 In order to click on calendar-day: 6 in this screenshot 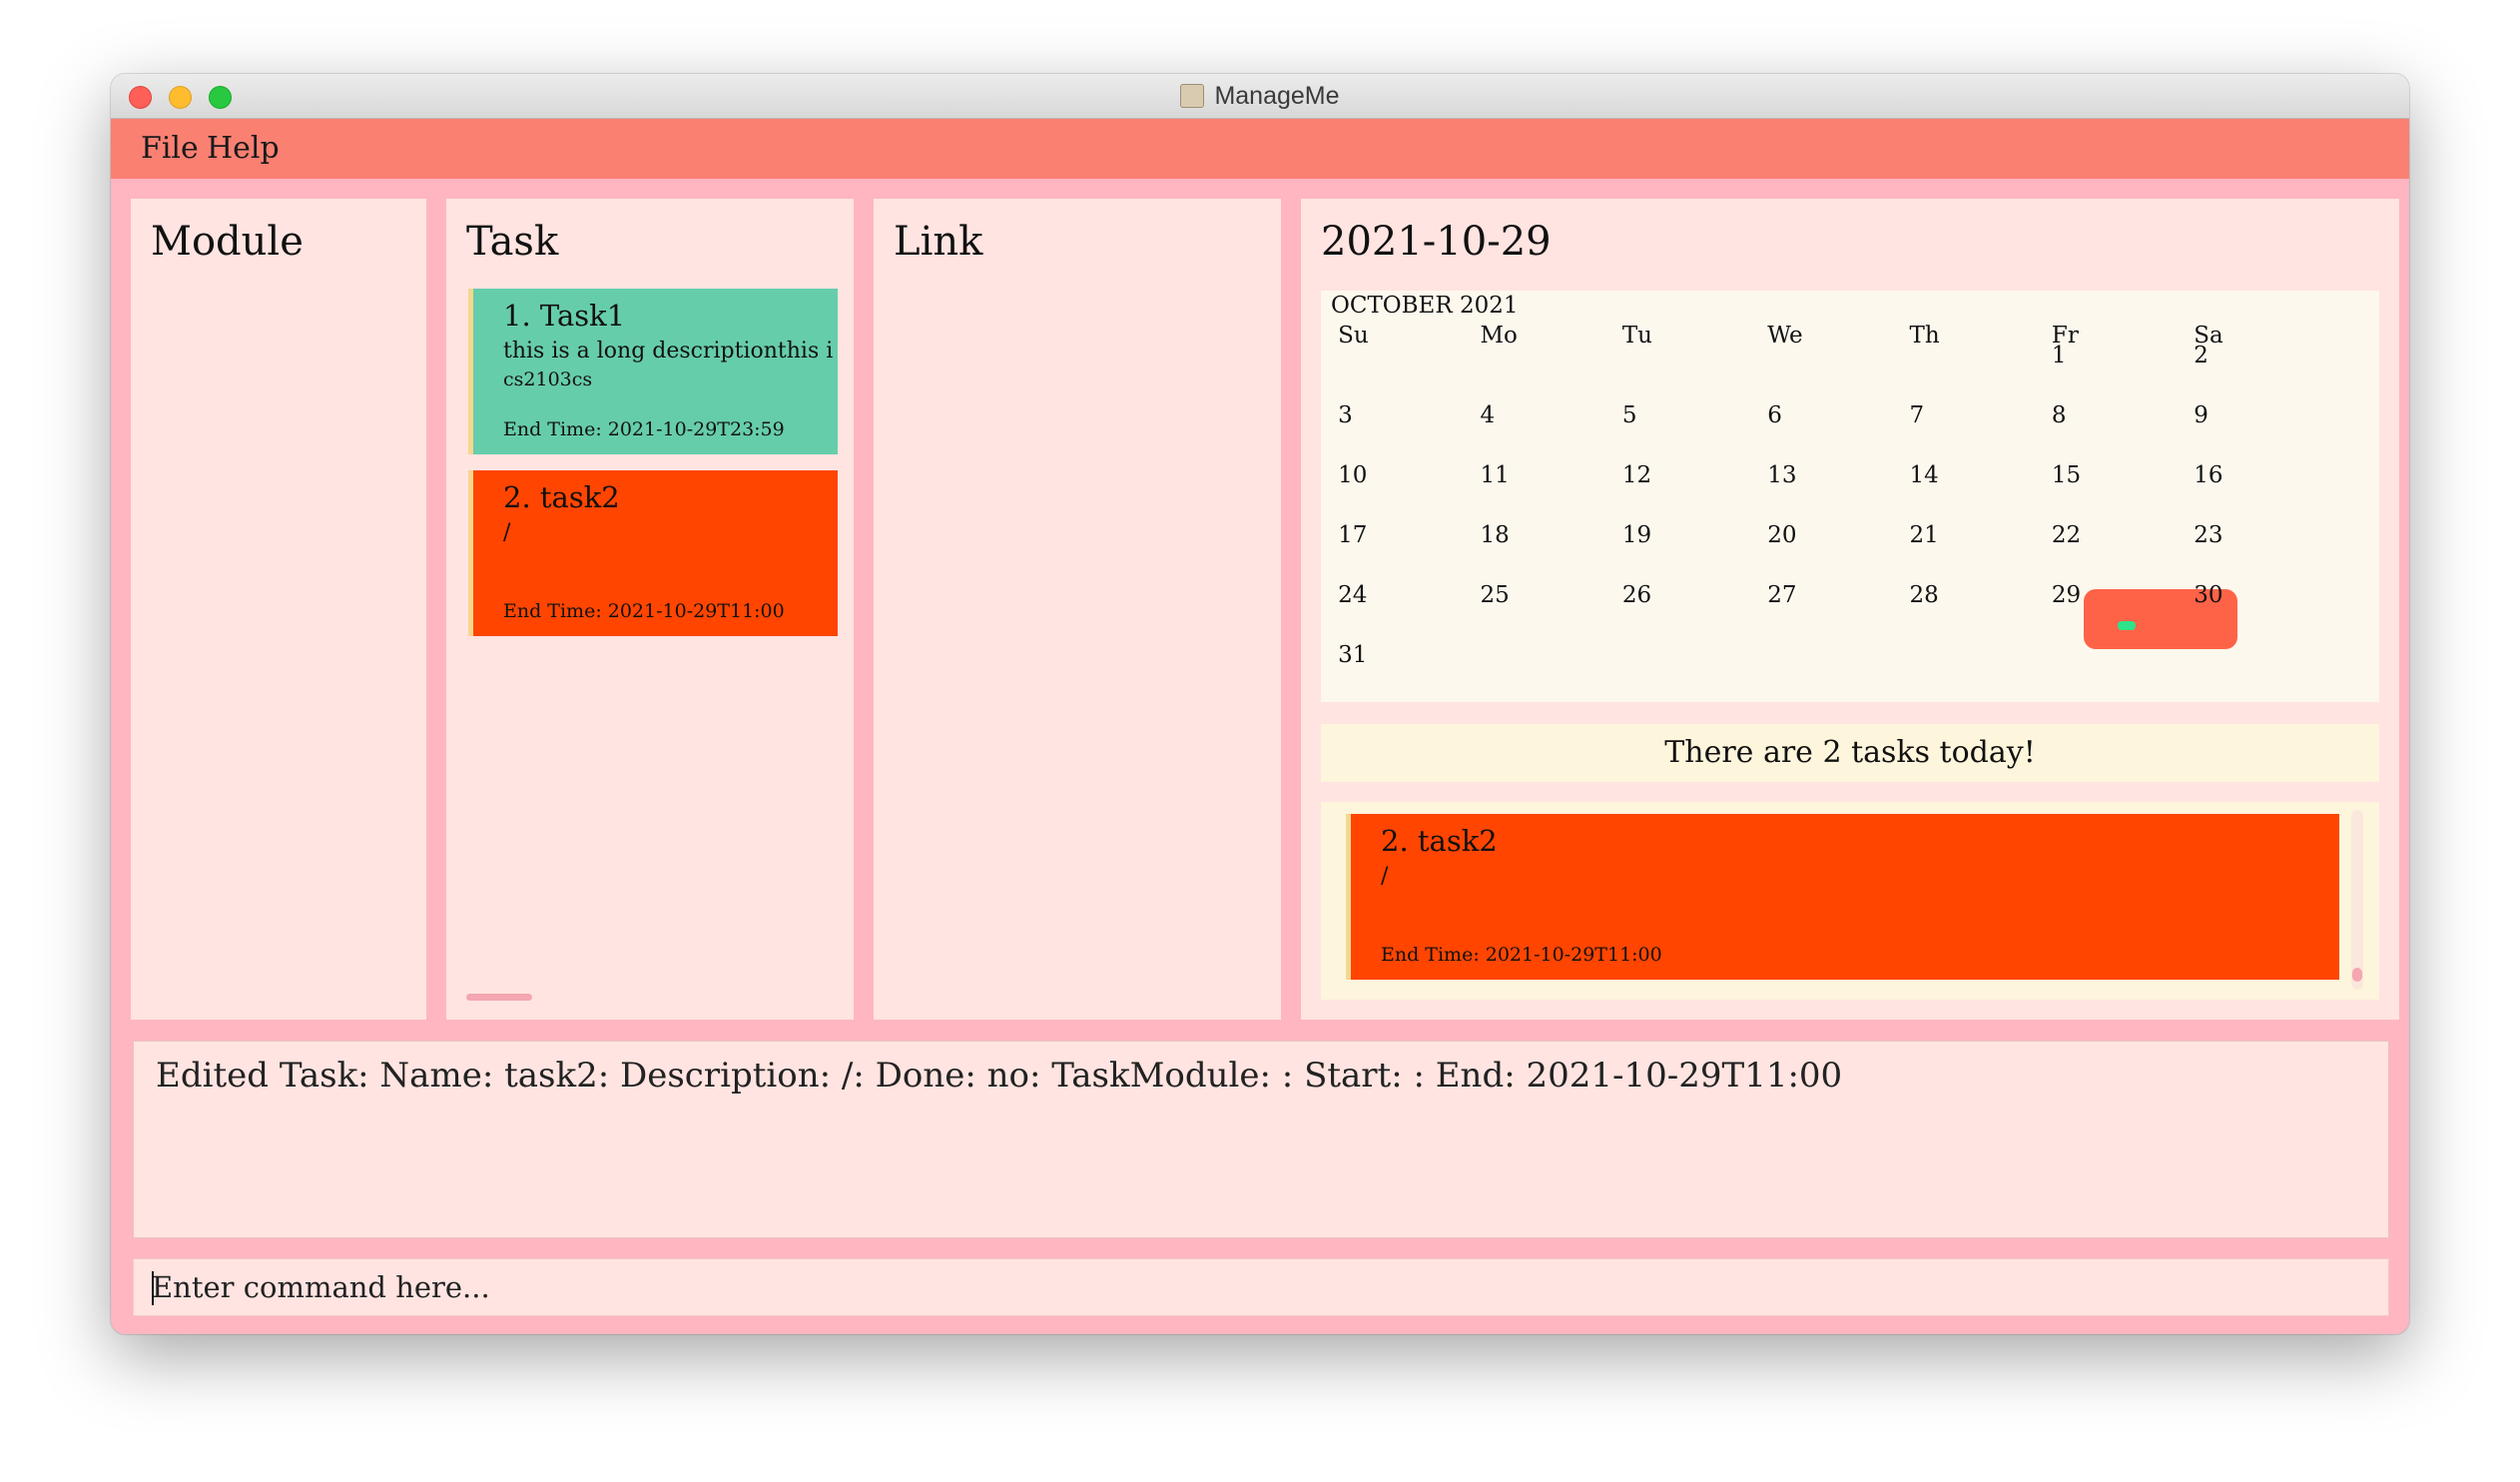, I will do `click(1774, 415)`.